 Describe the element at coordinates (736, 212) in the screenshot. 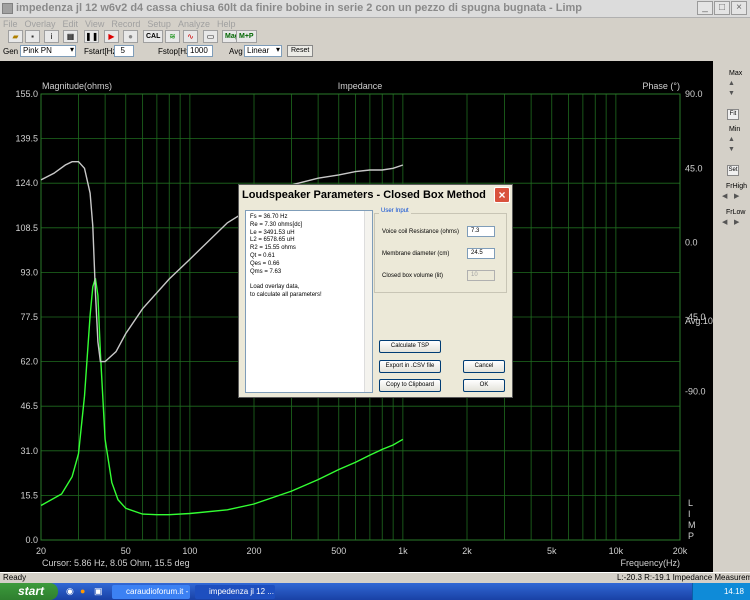

I see `frlow-label: FrLow` at that location.